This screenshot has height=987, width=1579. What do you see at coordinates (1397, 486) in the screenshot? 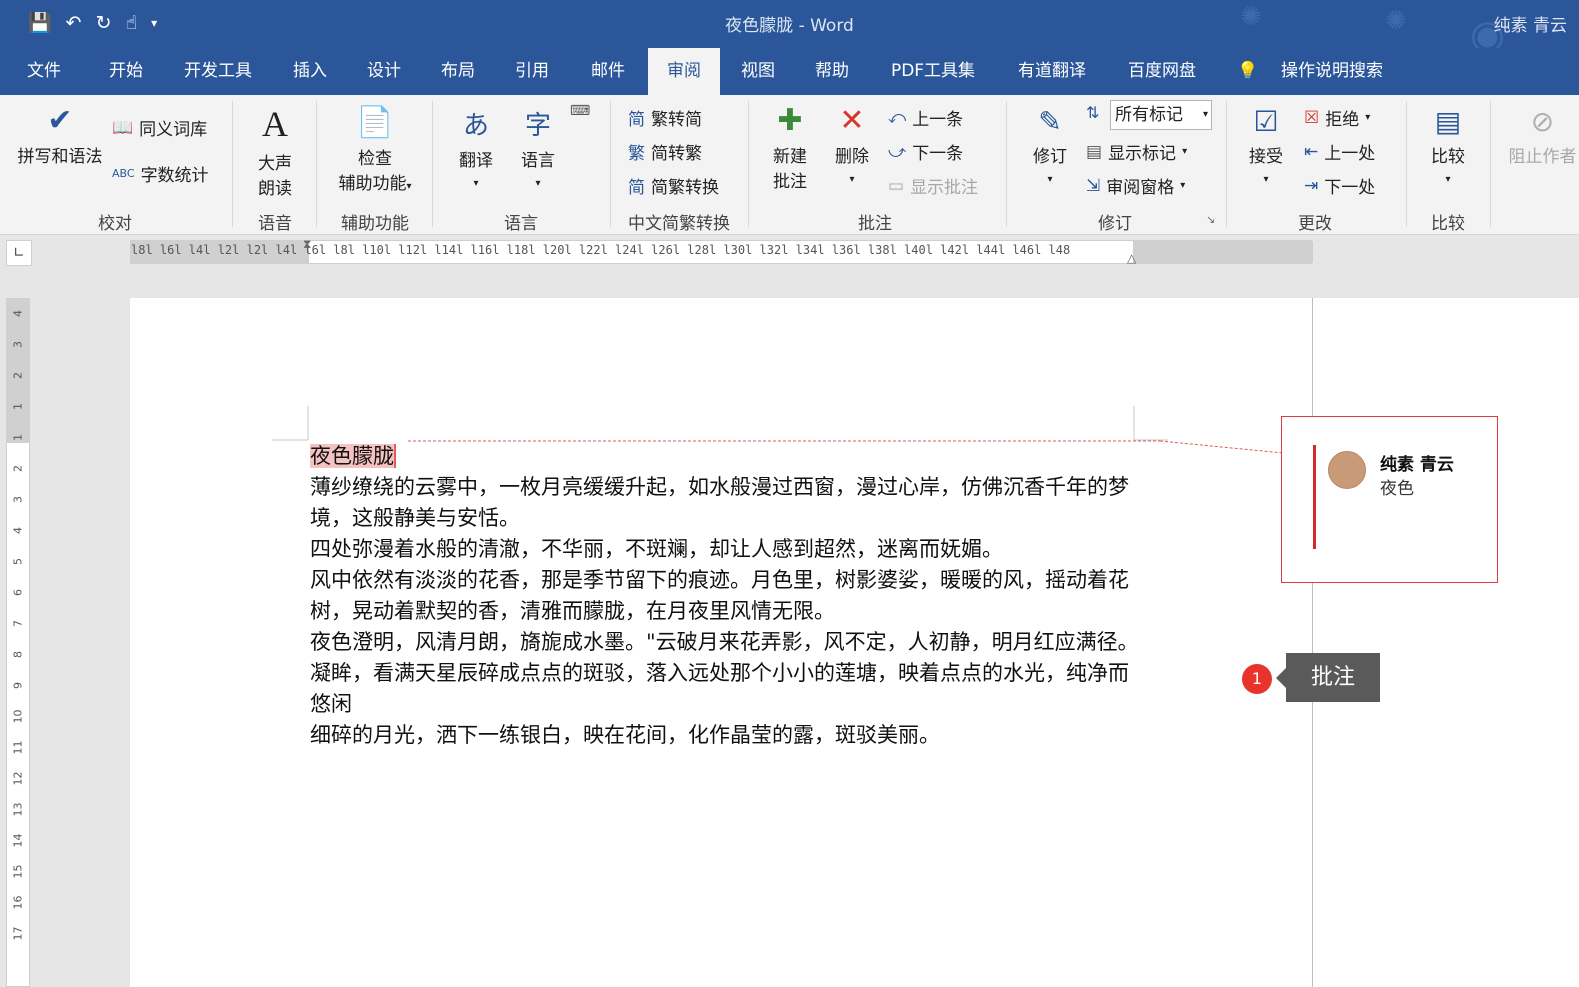
I see `comment-text: 夜色` at bounding box center [1397, 486].